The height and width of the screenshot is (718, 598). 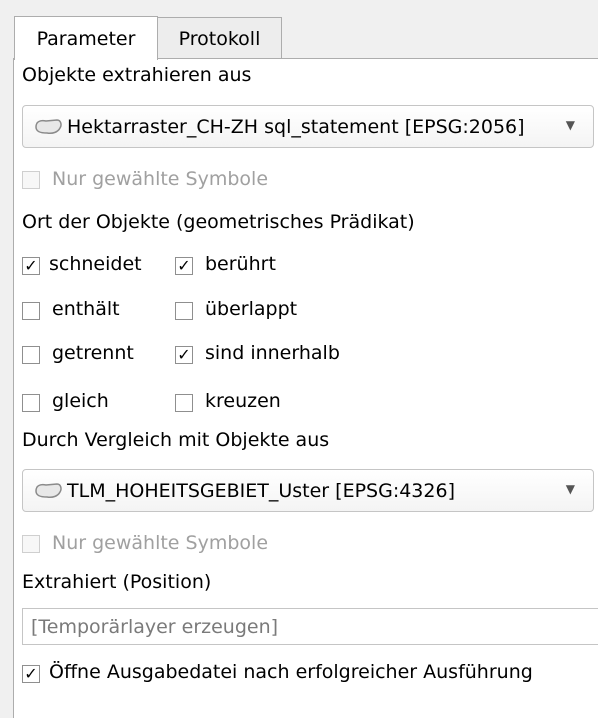 I want to click on output-input, so click(x=313, y=626).